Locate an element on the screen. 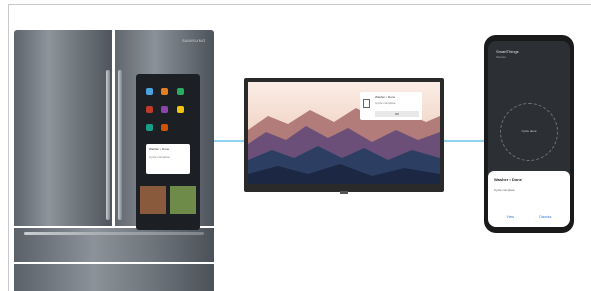  smart-tv: Washer • Done Cycle complete OK is located at coordinates (344, 136).